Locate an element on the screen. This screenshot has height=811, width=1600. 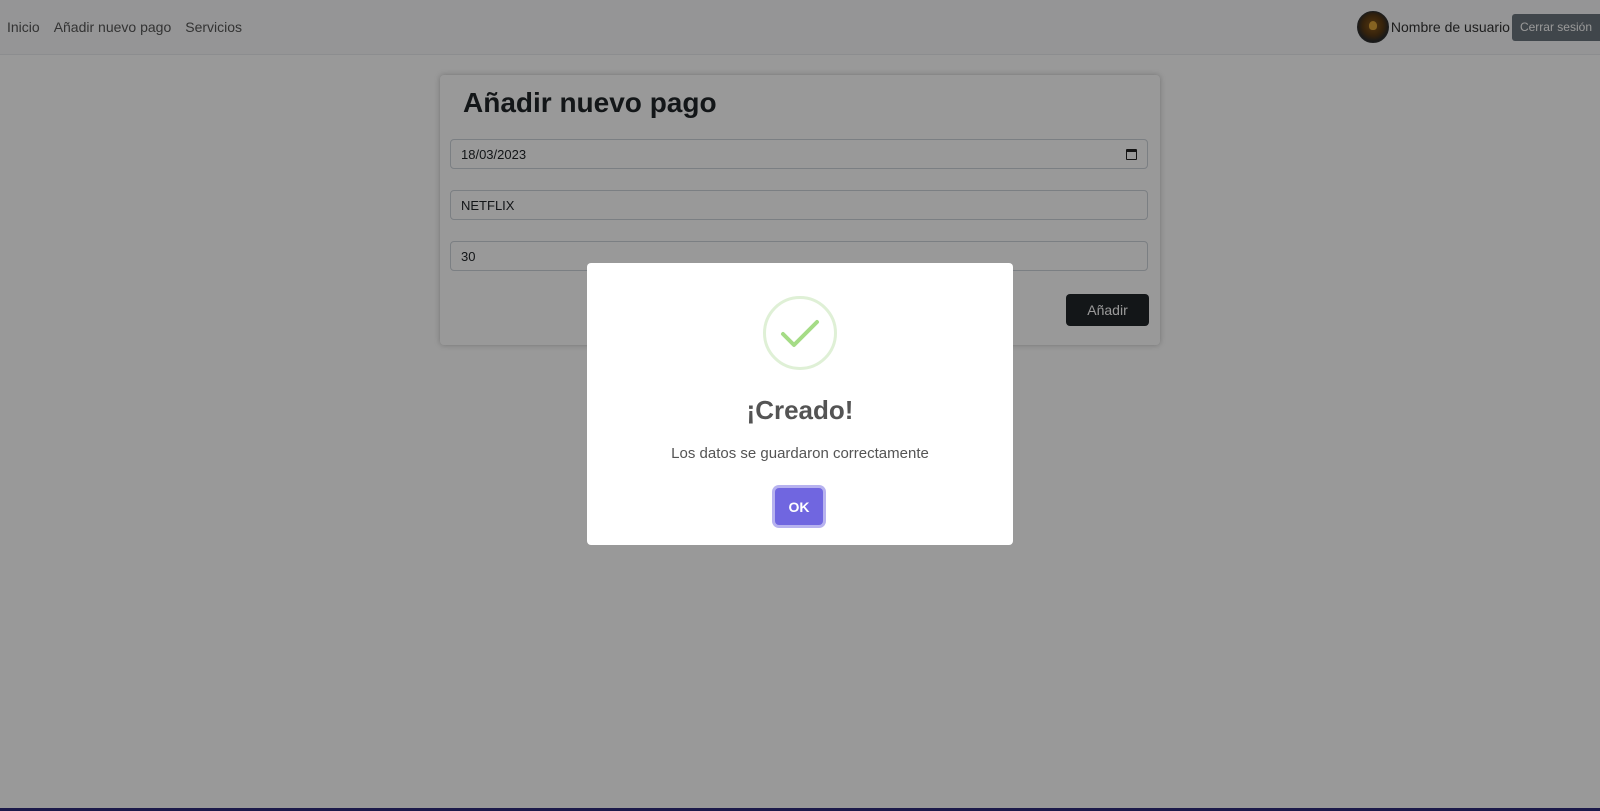
dialog-text: Los datos se guardaron correctamente is located at coordinates (800, 453).